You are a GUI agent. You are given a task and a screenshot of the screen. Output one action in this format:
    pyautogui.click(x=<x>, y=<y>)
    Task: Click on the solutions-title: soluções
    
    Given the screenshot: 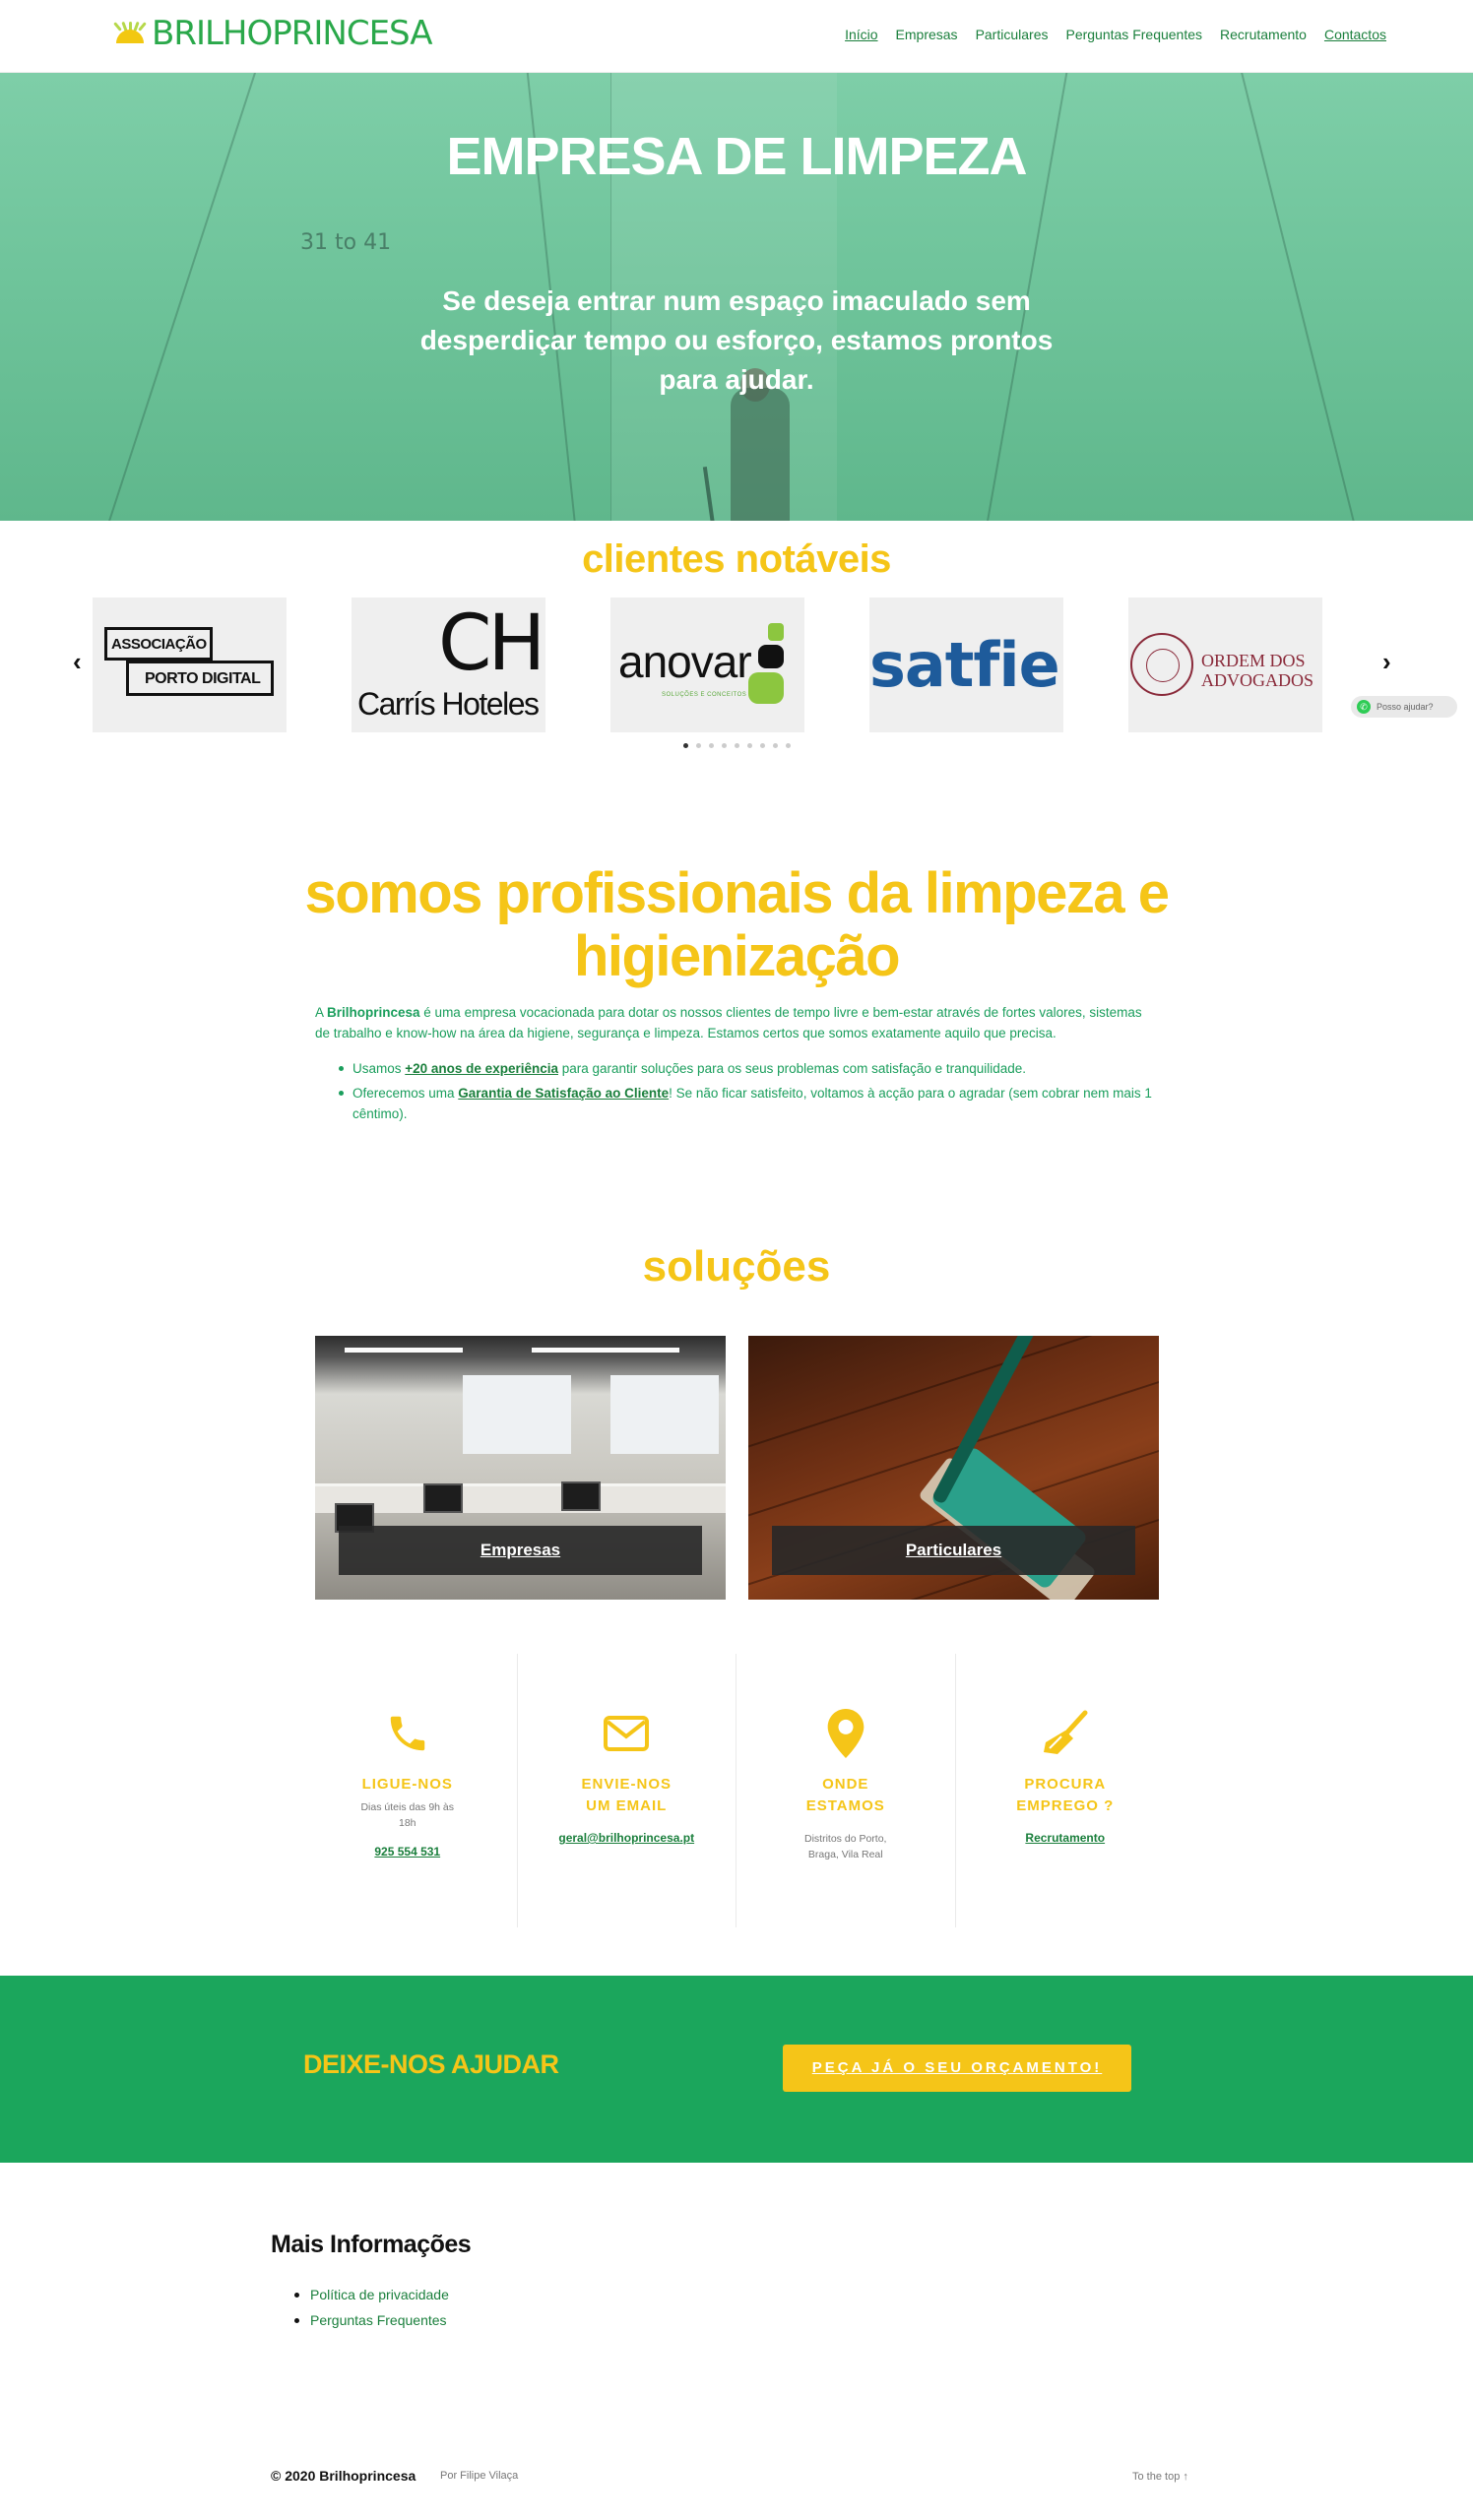 What is the action you would take?
    pyautogui.click(x=736, y=1266)
    